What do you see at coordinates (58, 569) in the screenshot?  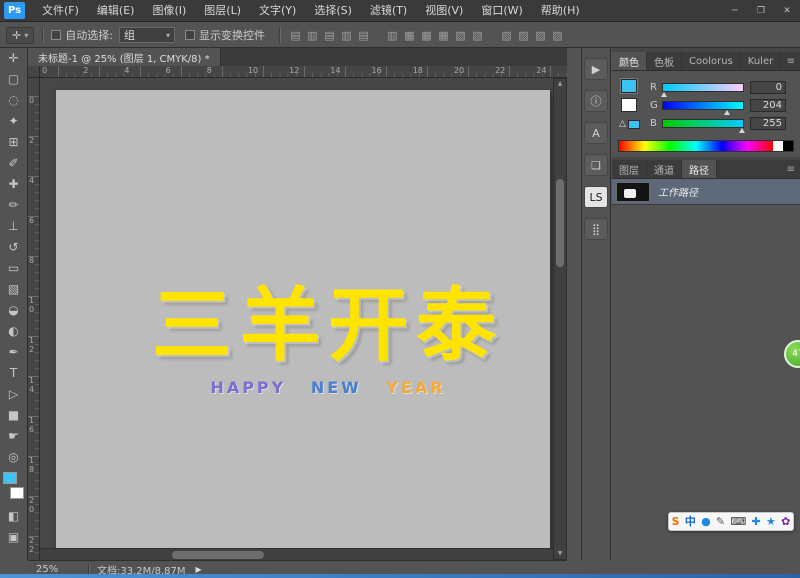 I see `zoom-level-field: 25%` at bounding box center [58, 569].